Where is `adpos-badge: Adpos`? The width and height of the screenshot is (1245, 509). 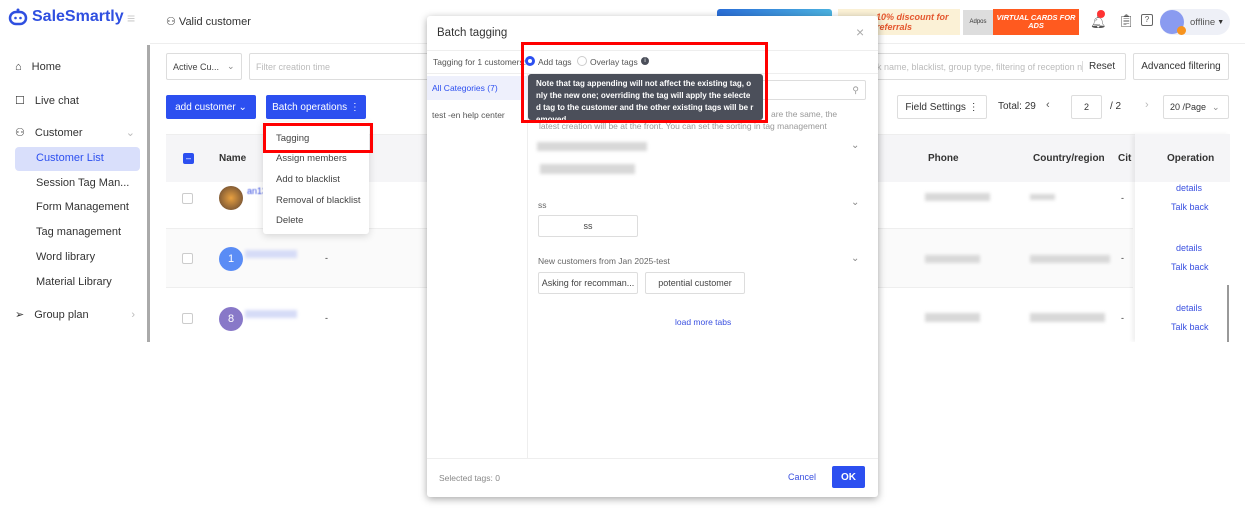
adpos-badge: Adpos is located at coordinates (978, 22).